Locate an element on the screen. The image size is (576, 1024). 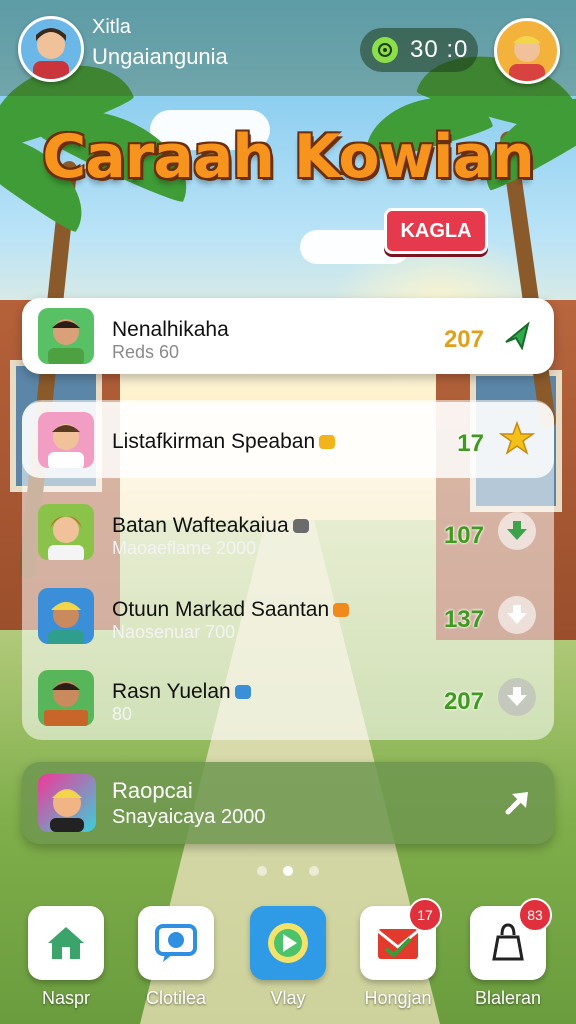
nav-item-play: Vlay is located at coordinates (288, 957).